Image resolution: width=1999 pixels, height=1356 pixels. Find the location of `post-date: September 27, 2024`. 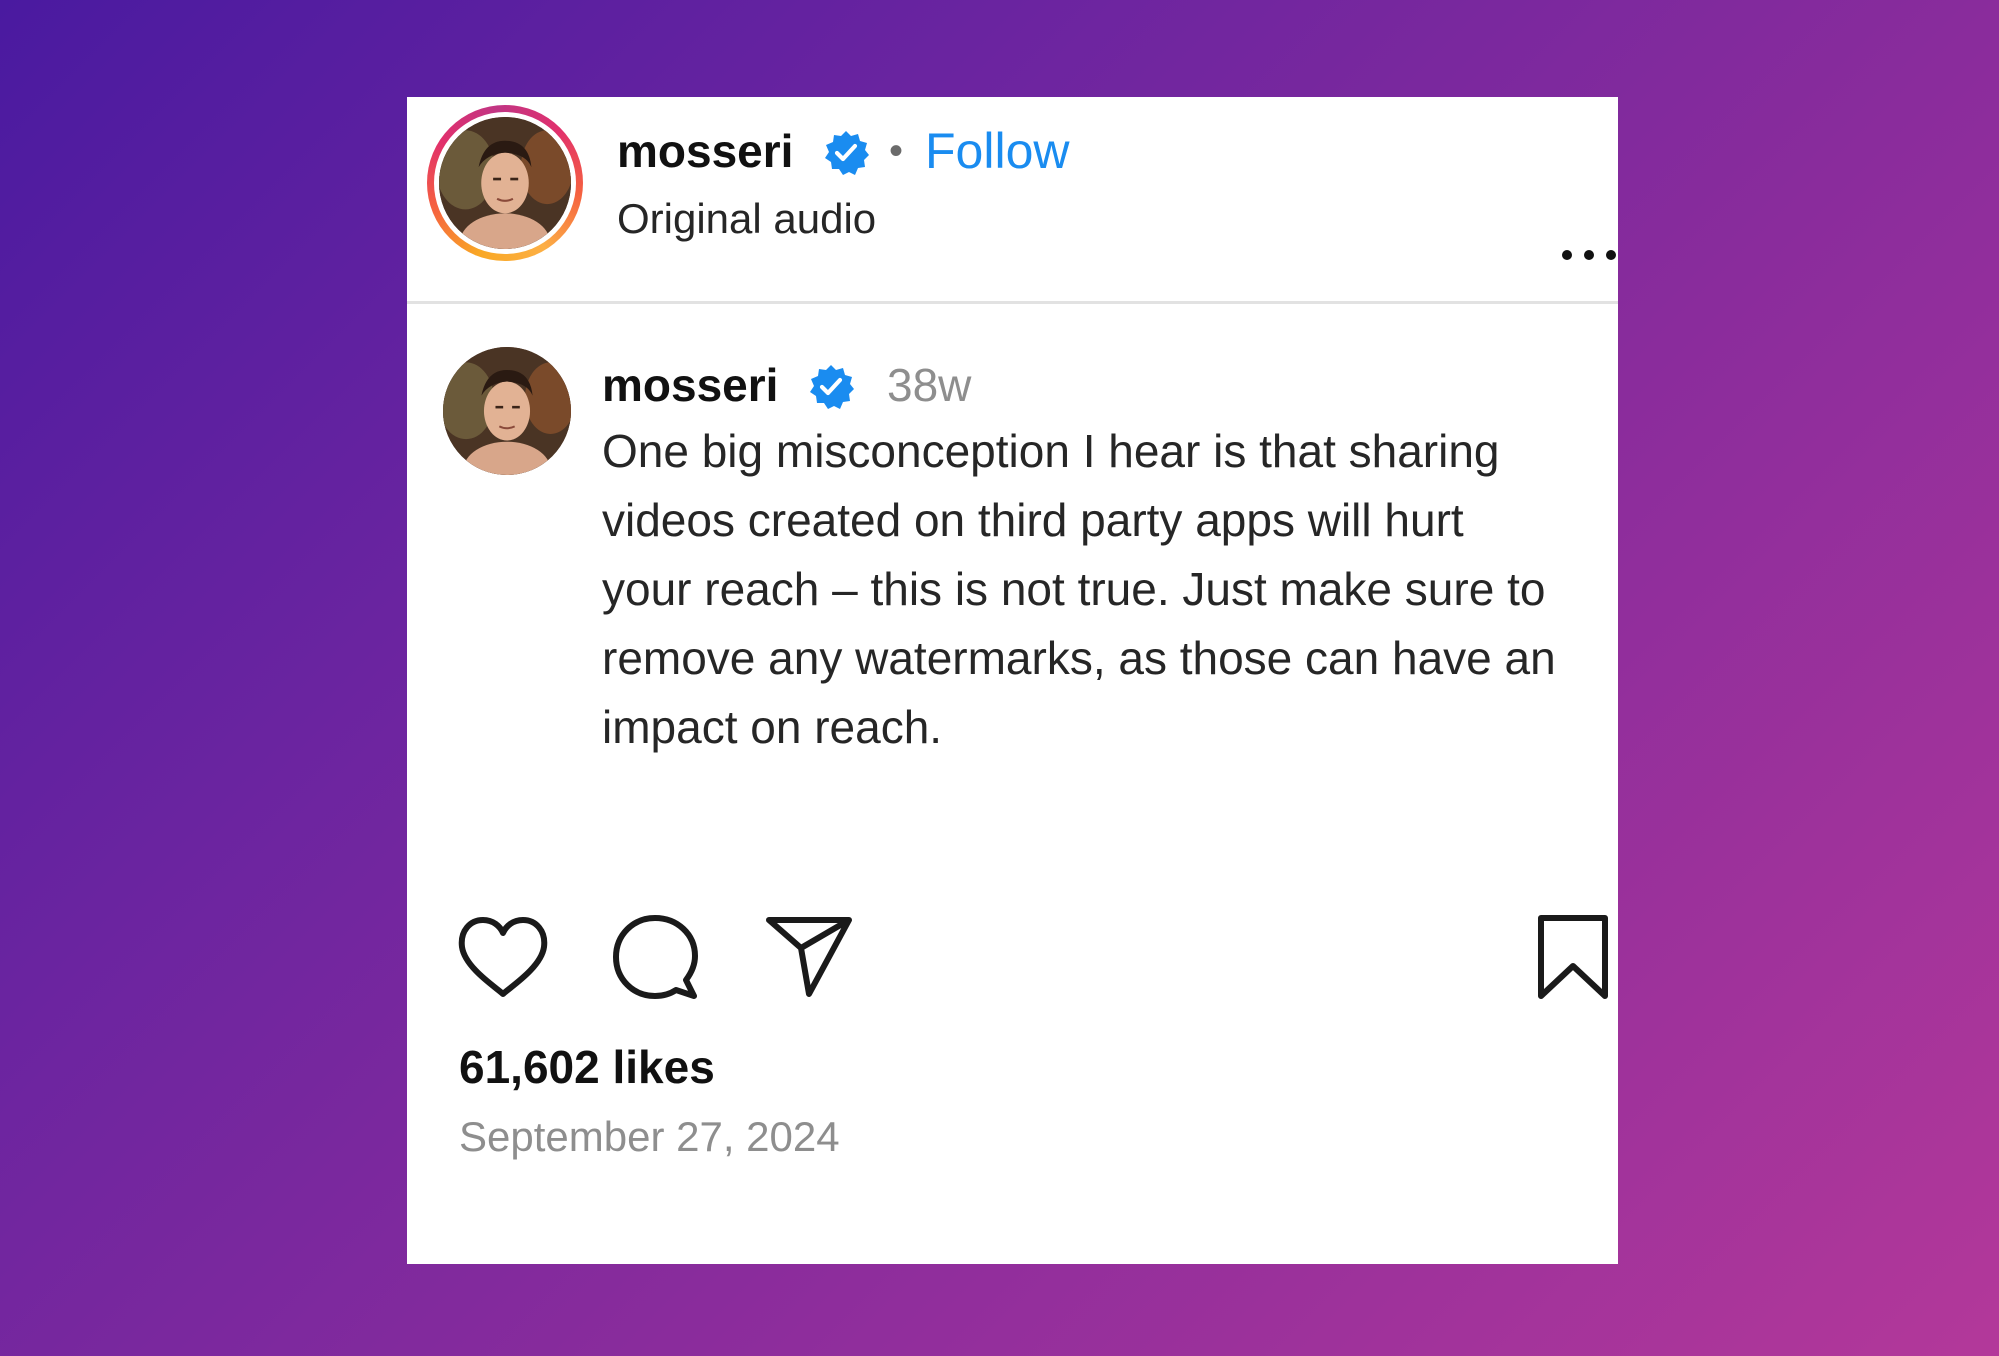

post-date: September 27, 2024 is located at coordinates (649, 1137).